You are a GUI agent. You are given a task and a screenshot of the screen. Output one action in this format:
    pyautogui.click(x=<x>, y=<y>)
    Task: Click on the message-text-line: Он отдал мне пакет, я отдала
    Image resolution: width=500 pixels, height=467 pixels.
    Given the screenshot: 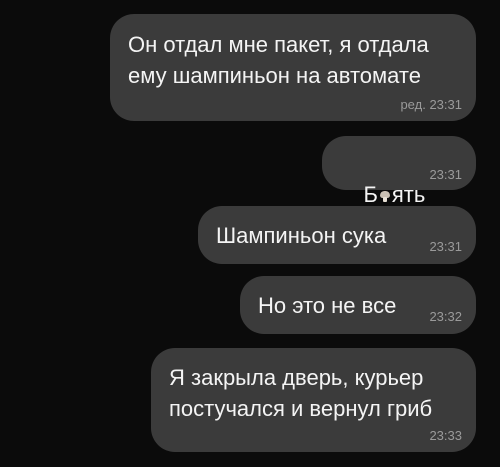 What is the action you would take?
    pyautogui.click(x=278, y=44)
    